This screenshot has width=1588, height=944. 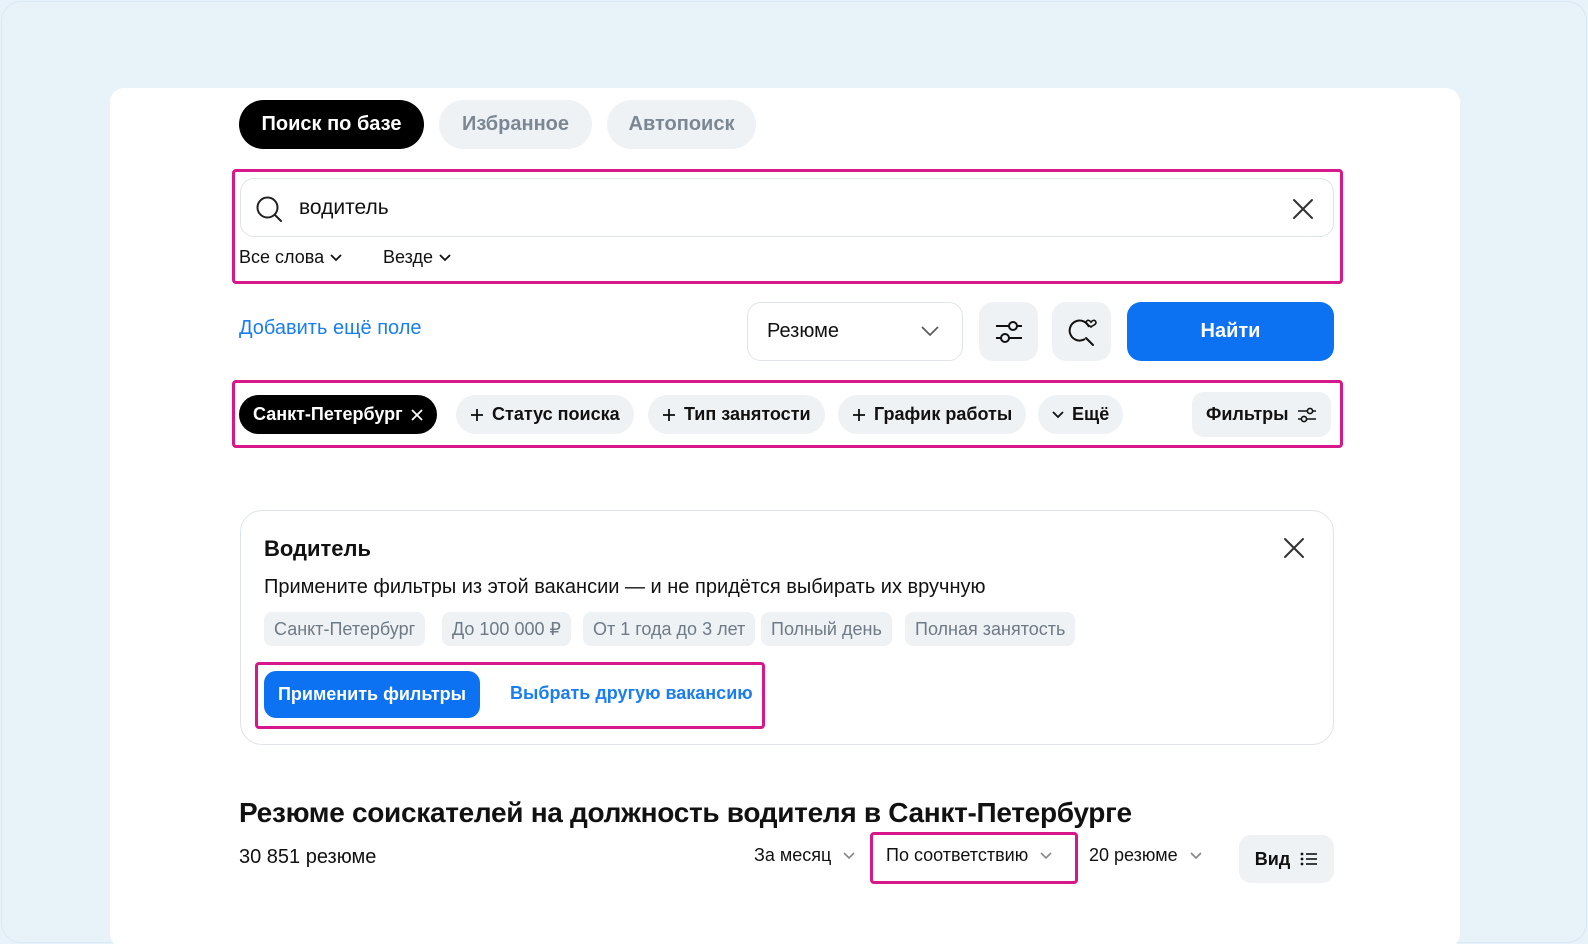 I want to click on search-box, so click(x=787, y=207).